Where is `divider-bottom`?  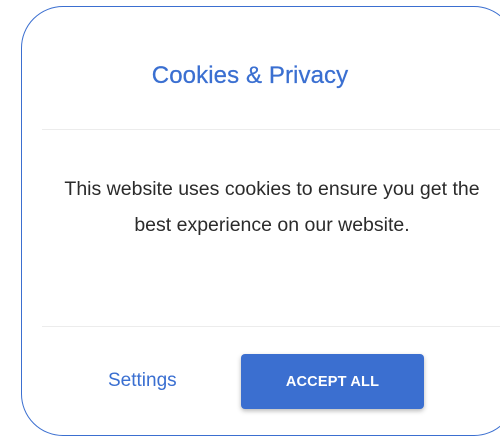
divider-bottom is located at coordinates (271, 326).